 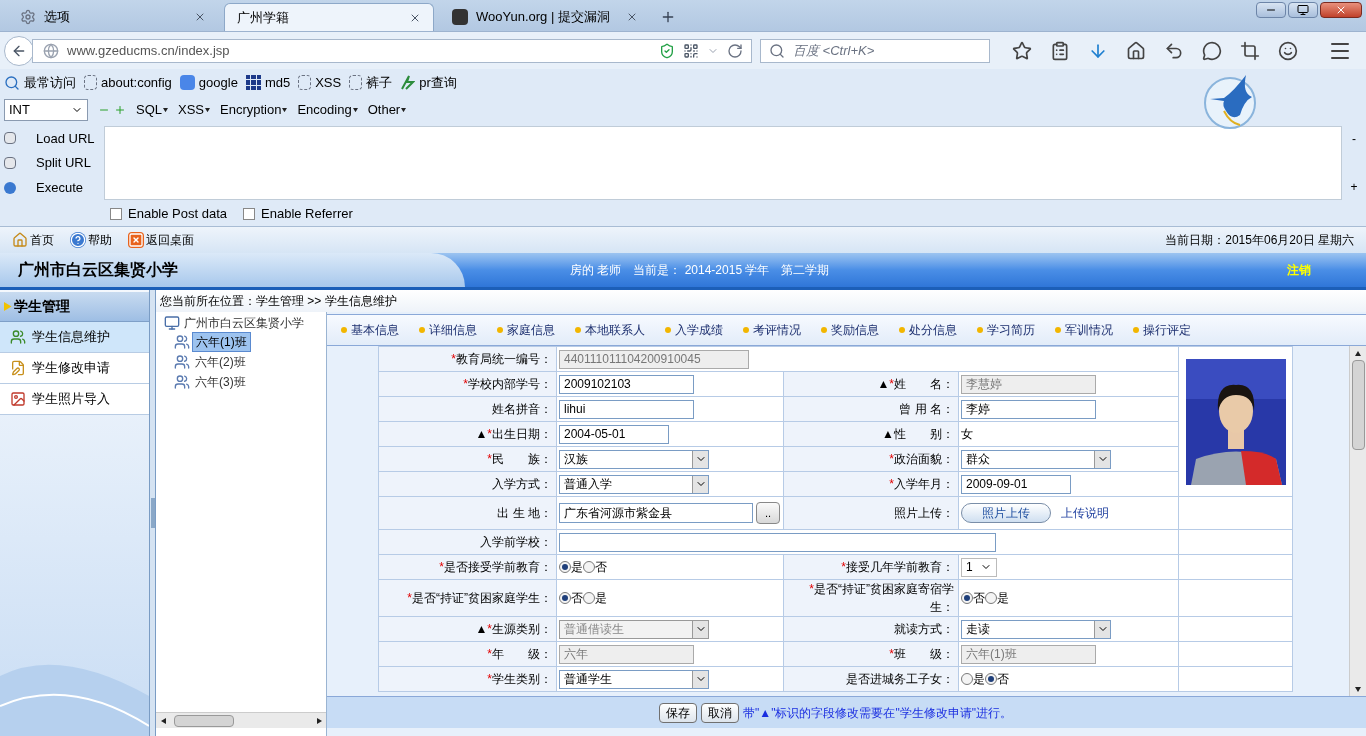 What do you see at coordinates (371, 82) in the screenshot?
I see `bookmark: 裤子` at bounding box center [371, 82].